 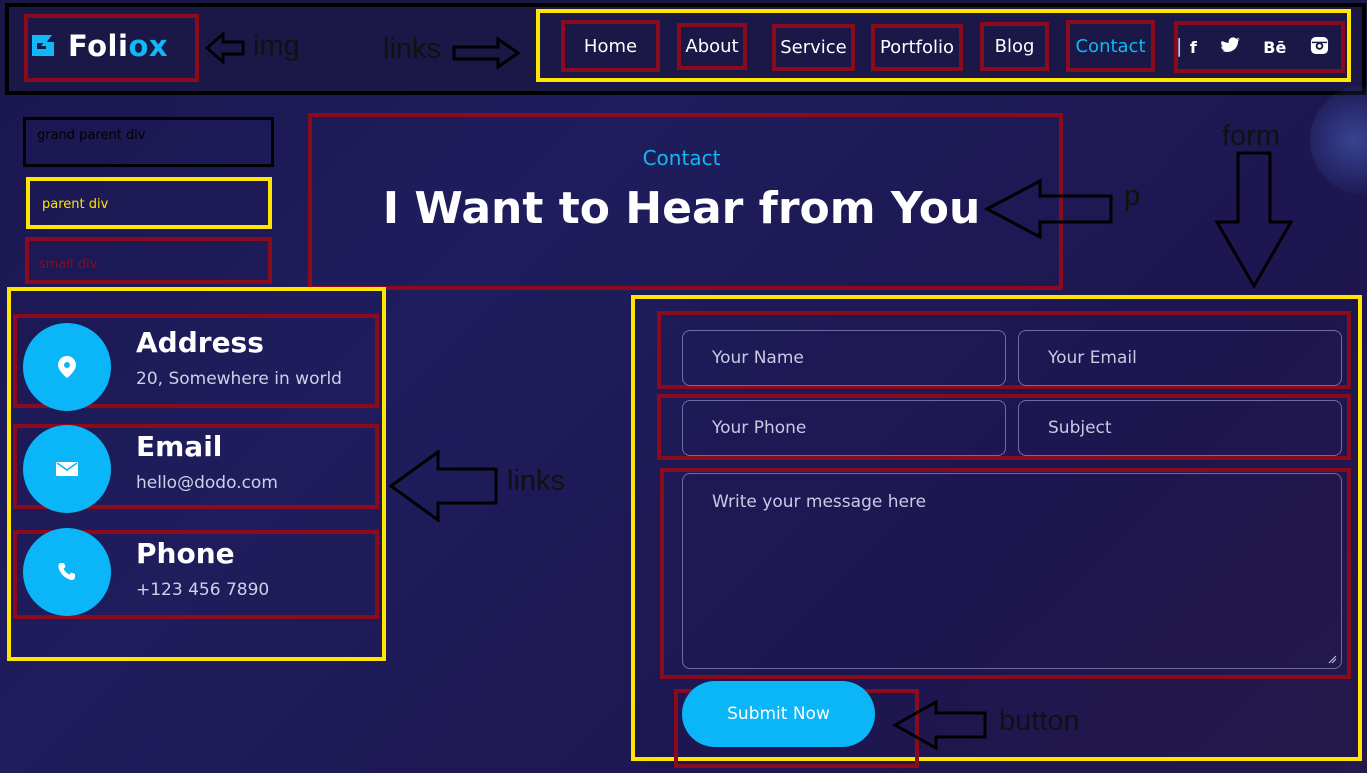 I want to click on email-input: Your Email, so click(x=1180, y=358).